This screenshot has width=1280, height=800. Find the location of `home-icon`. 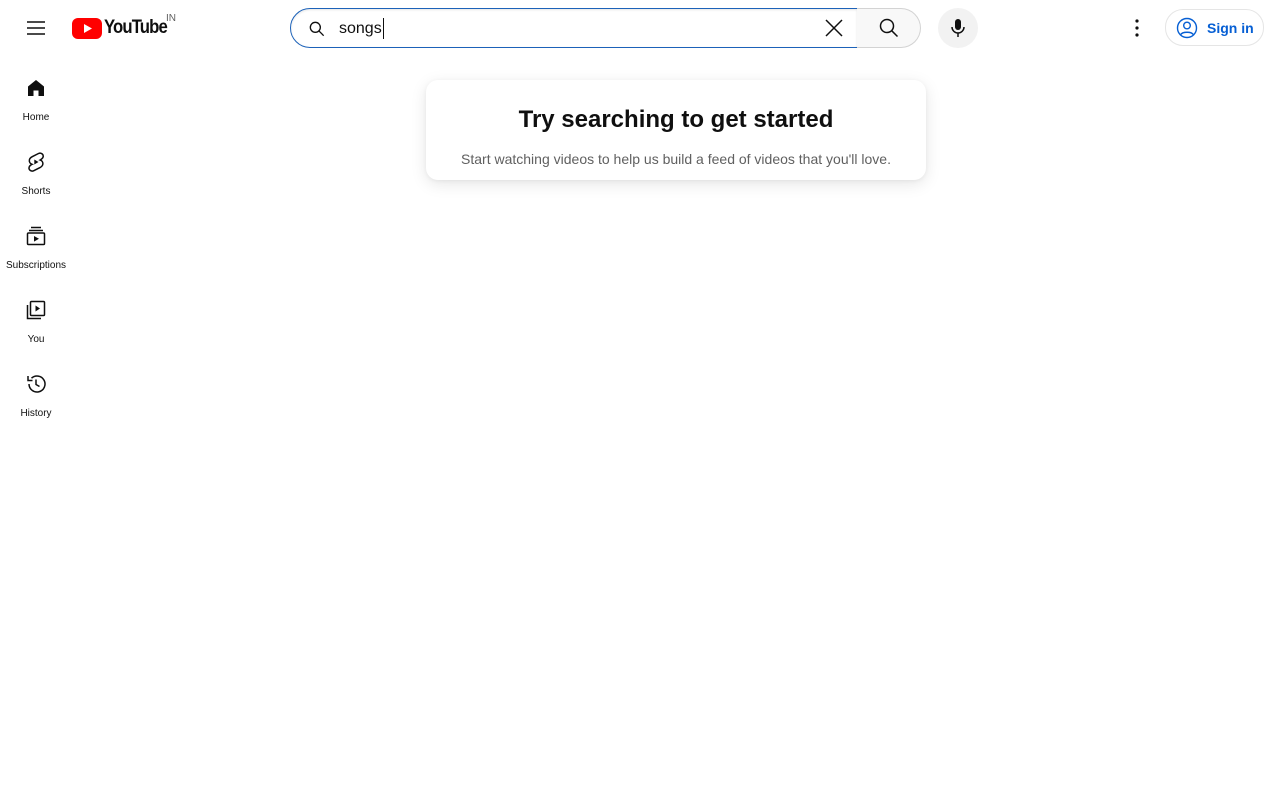

home-icon is located at coordinates (36, 88).